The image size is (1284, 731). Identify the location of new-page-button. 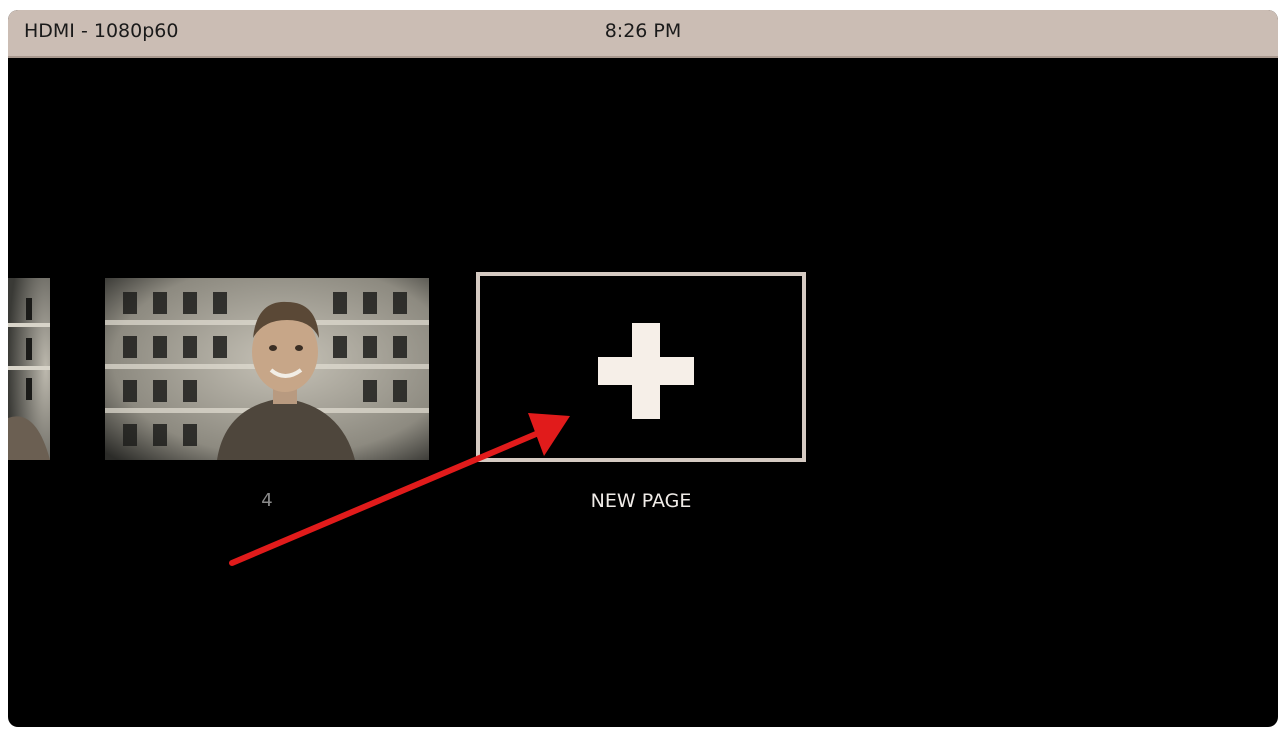
(641, 367).